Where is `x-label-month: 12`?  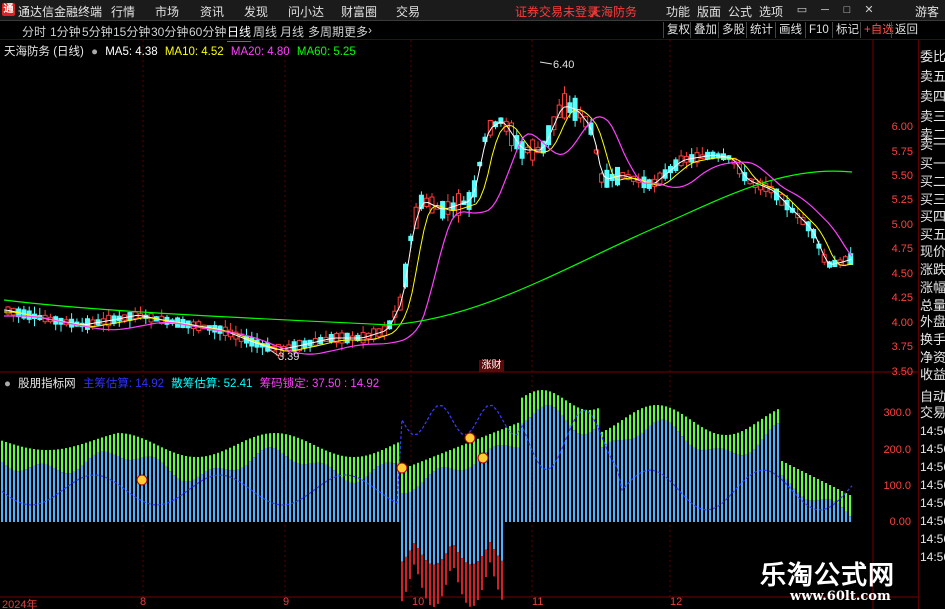
x-label-month: 12 is located at coordinates (676, 602).